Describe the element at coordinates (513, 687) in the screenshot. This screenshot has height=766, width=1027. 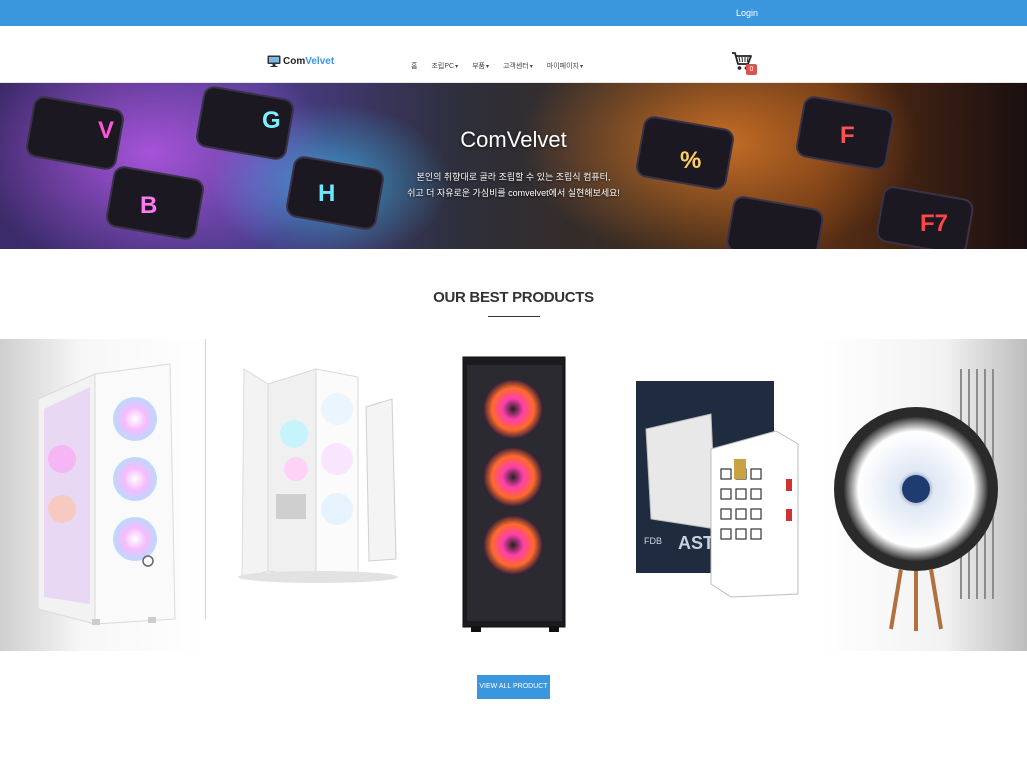
I see `view-all-products-button: VIEW ALL PRODUCT` at that location.